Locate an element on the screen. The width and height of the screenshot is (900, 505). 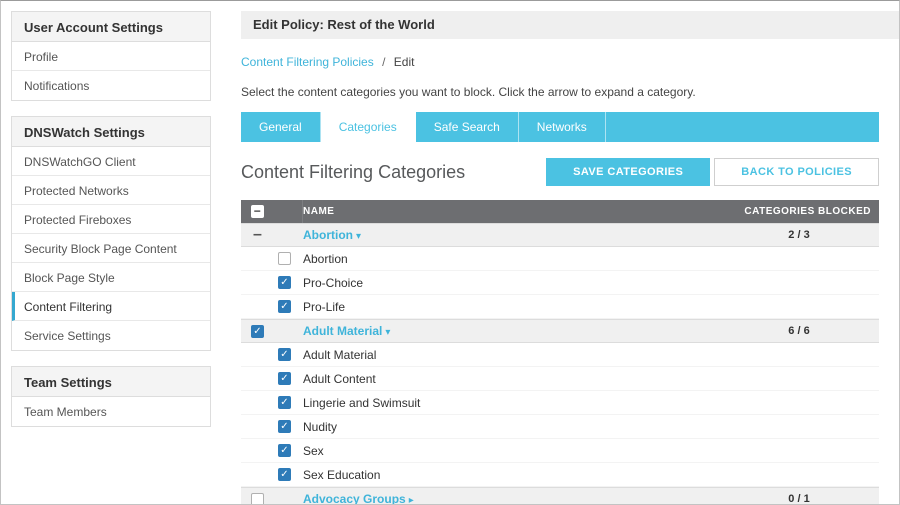
chevron-right-icon: ▸ is located at coordinates (411, 500).